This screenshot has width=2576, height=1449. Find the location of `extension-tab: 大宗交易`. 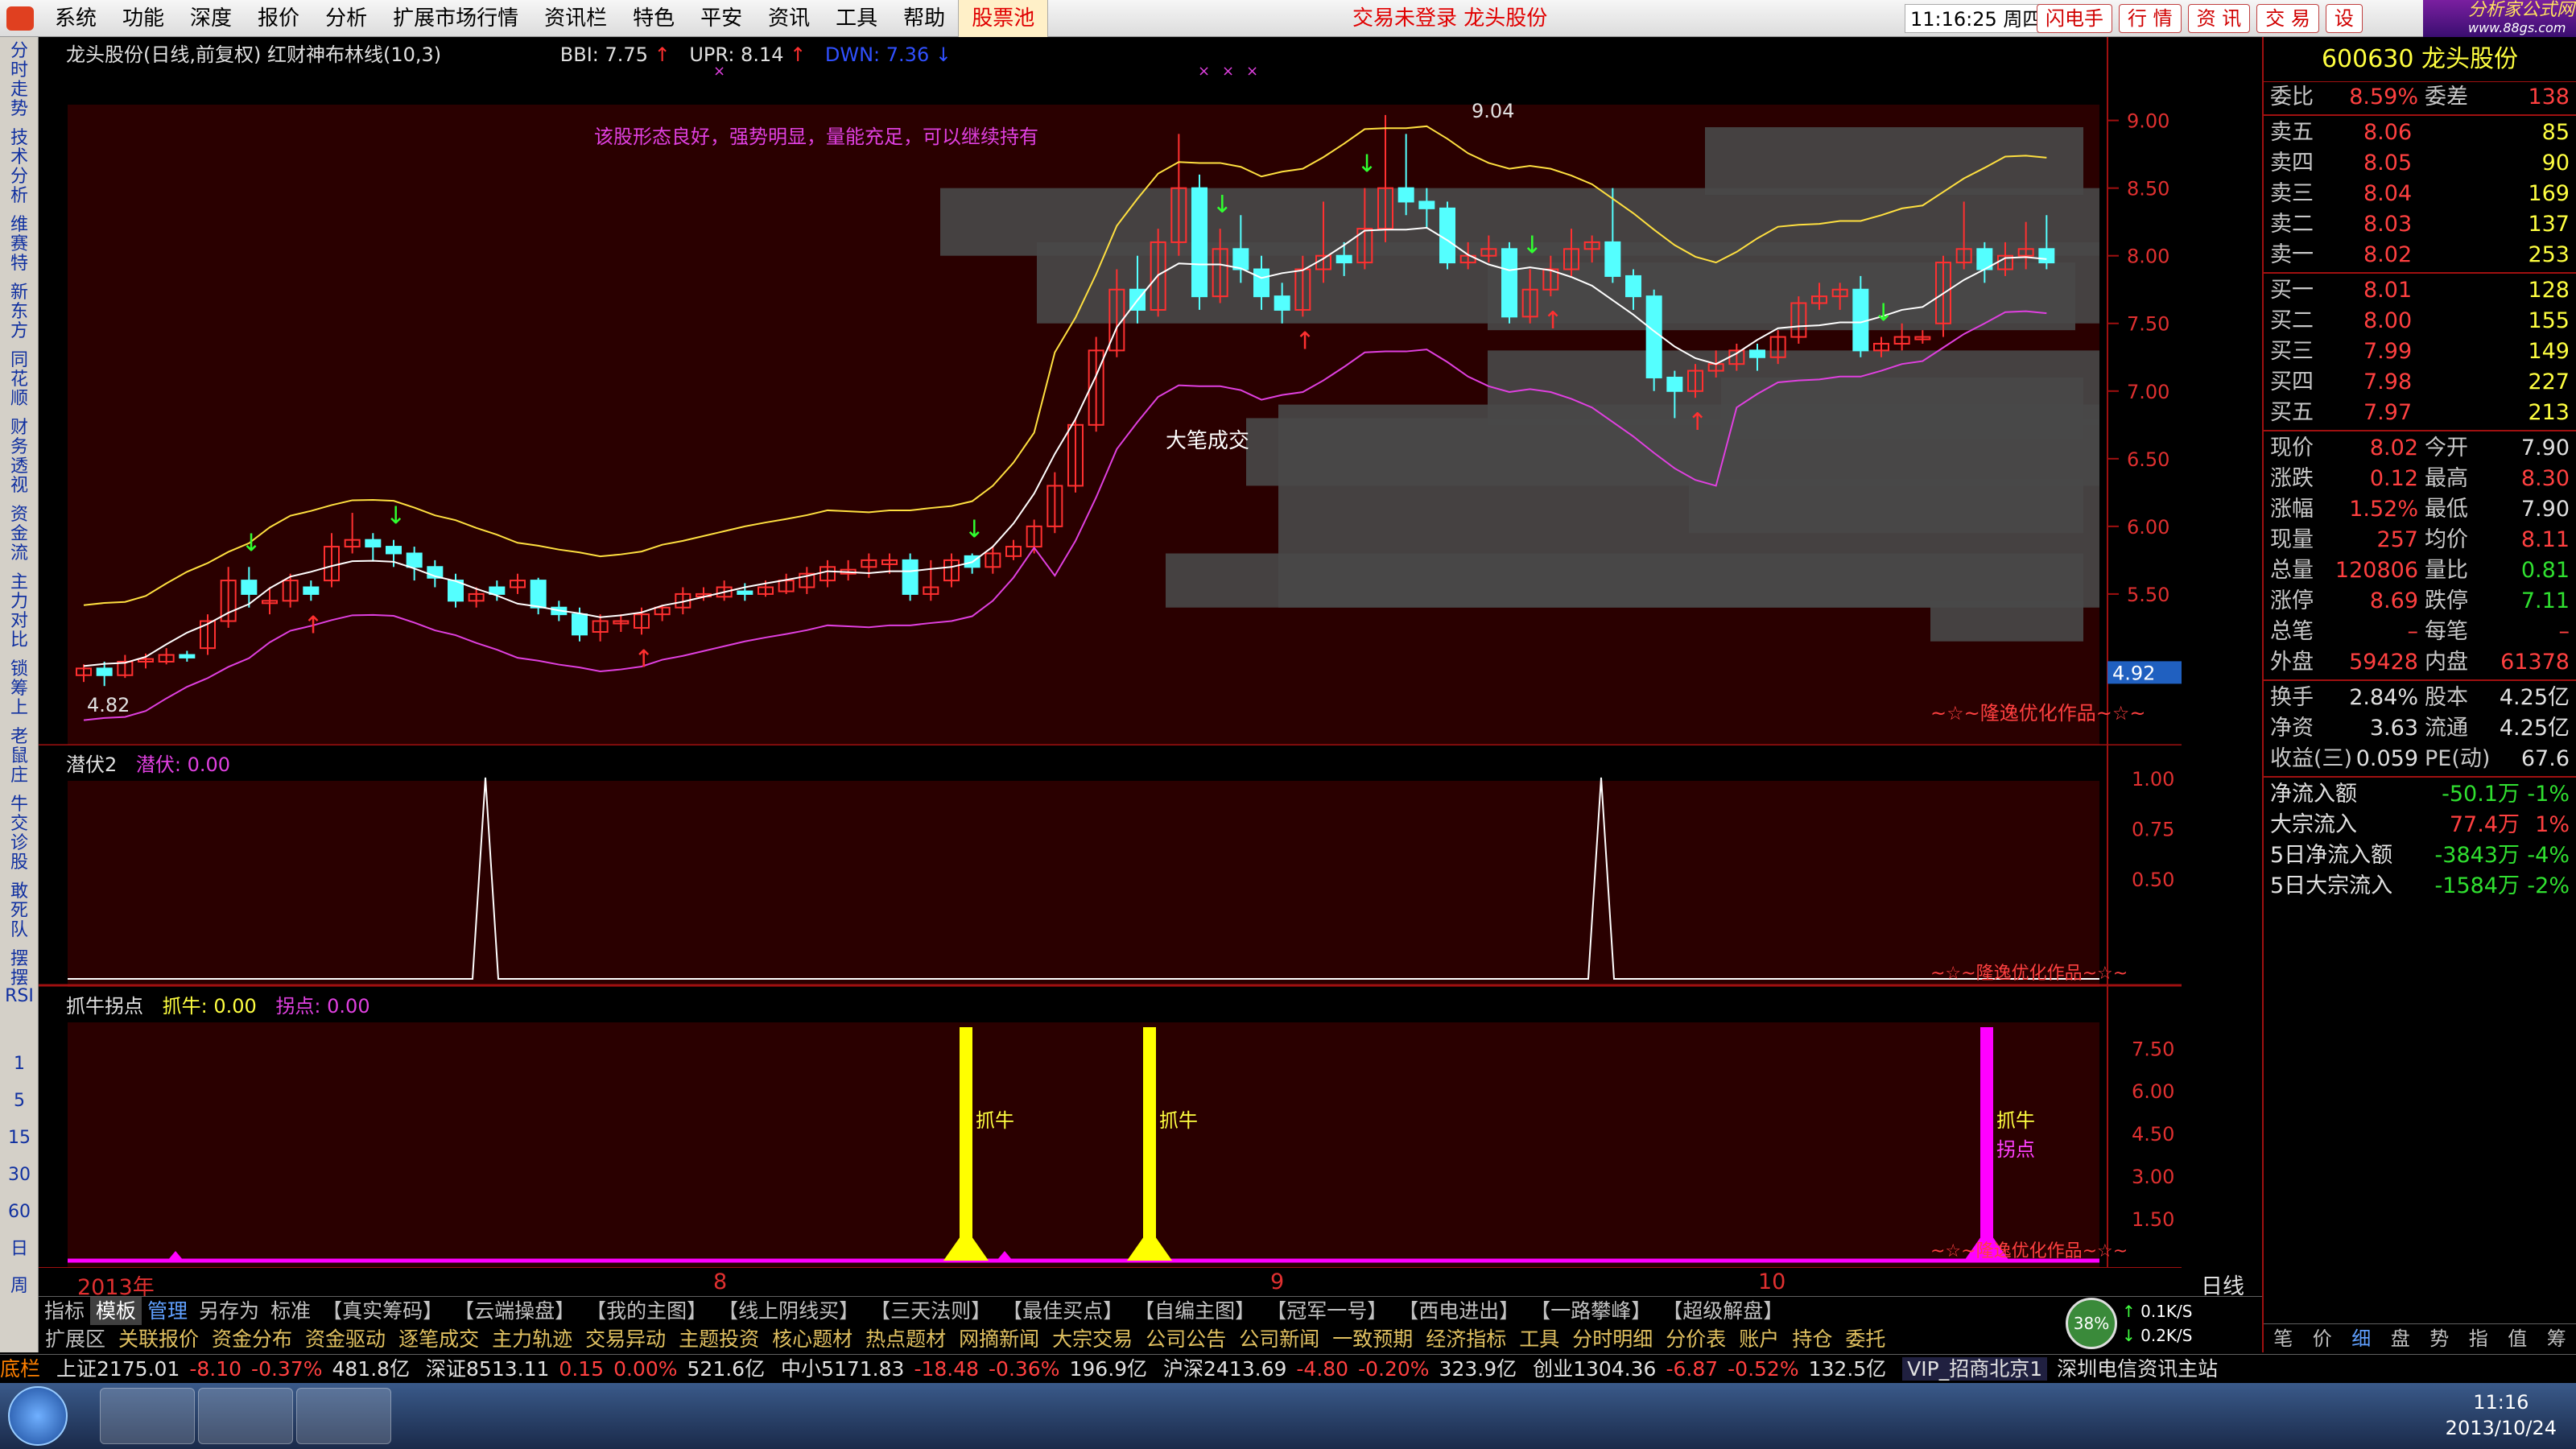

extension-tab: 大宗交易 is located at coordinates (1092, 1339).